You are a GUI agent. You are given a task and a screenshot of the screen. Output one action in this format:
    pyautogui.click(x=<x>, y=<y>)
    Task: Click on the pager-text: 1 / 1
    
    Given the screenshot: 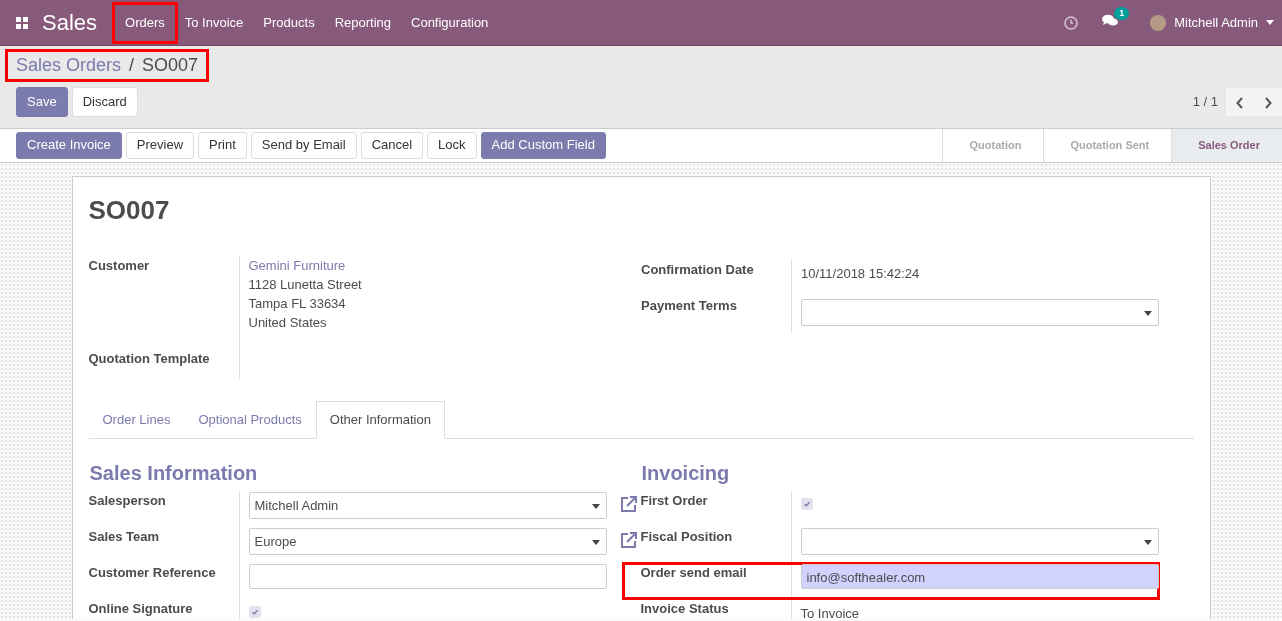 What is the action you would take?
    pyautogui.click(x=1205, y=102)
    